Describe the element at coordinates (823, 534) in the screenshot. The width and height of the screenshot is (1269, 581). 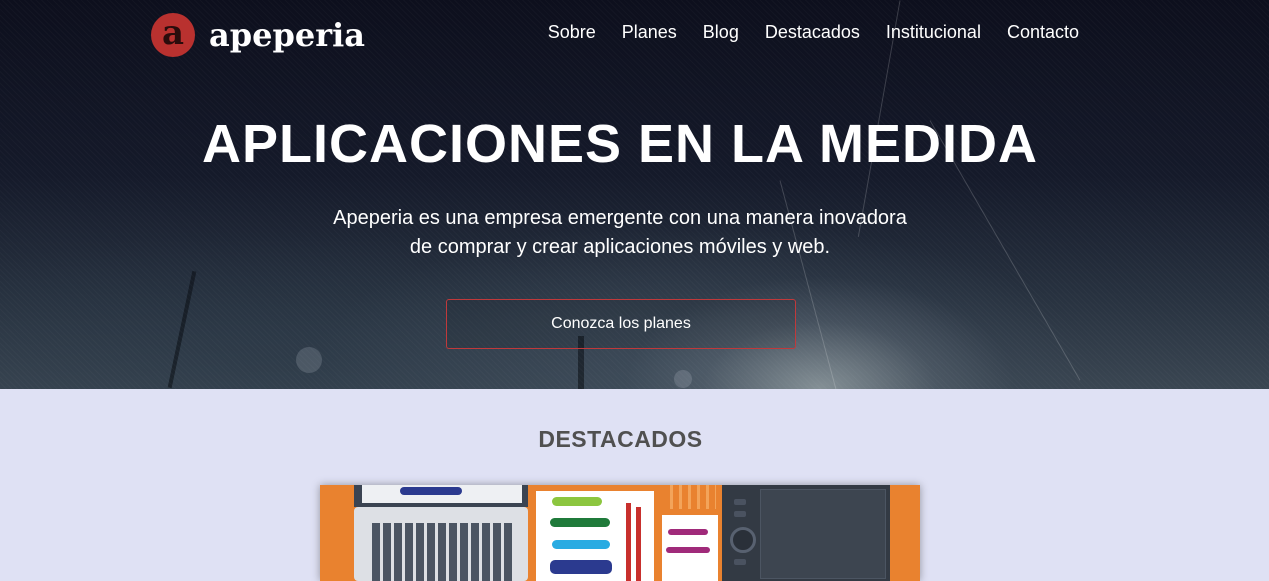
I see `tablet-pad` at that location.